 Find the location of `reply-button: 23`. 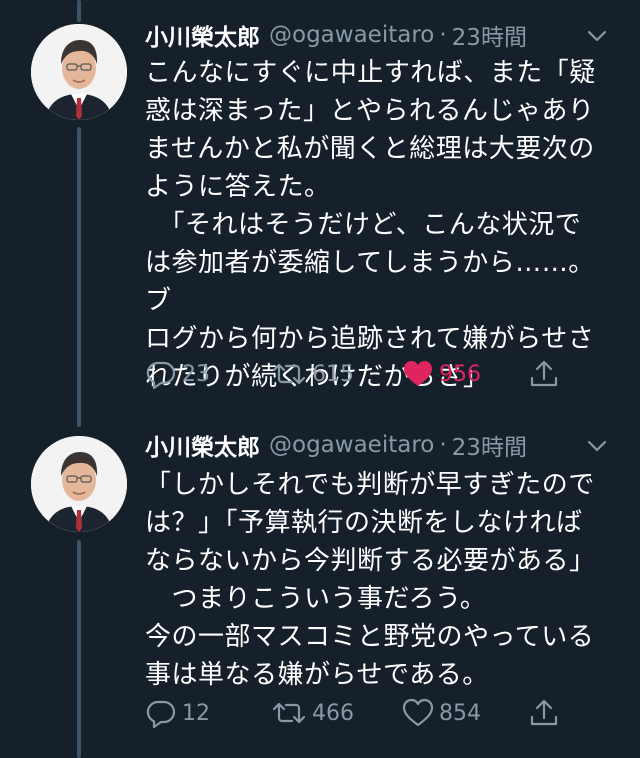

reply-button: 23 is located at coordinates (177, 374).